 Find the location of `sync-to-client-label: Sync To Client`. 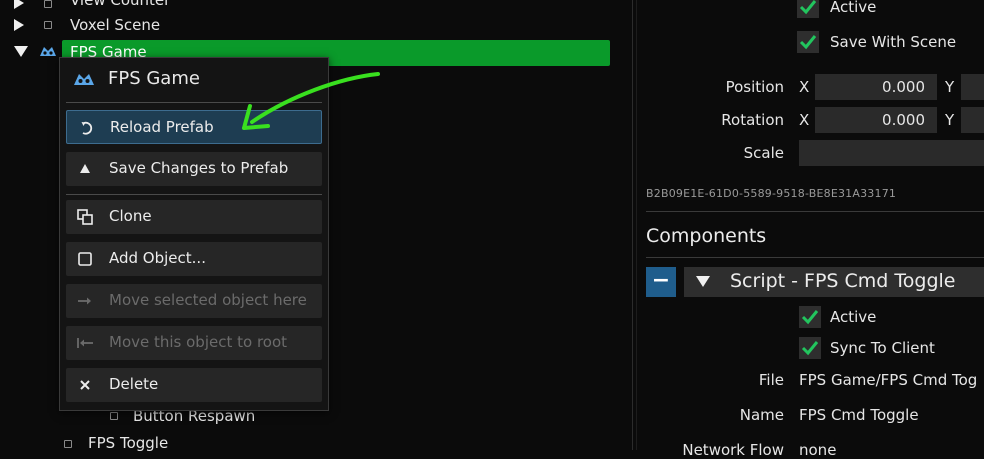

sync-to-client-label: Sync To Client is located at coordinates (882, 348).